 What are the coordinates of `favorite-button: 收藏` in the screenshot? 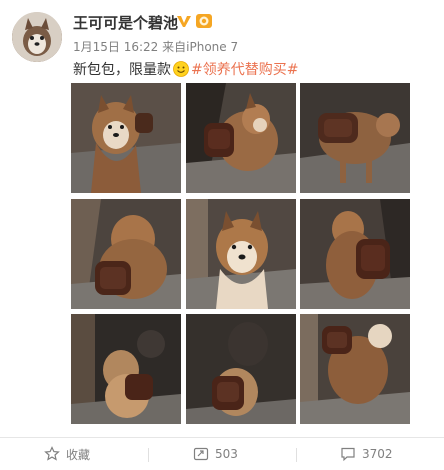 It's located at (67, 454).